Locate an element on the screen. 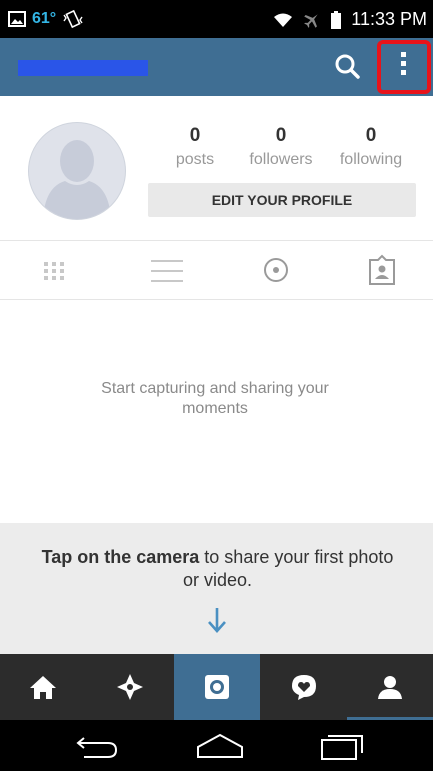 This screenshot has width=433, height=771. system-navigation-bar is located at coordinates (216, 745).